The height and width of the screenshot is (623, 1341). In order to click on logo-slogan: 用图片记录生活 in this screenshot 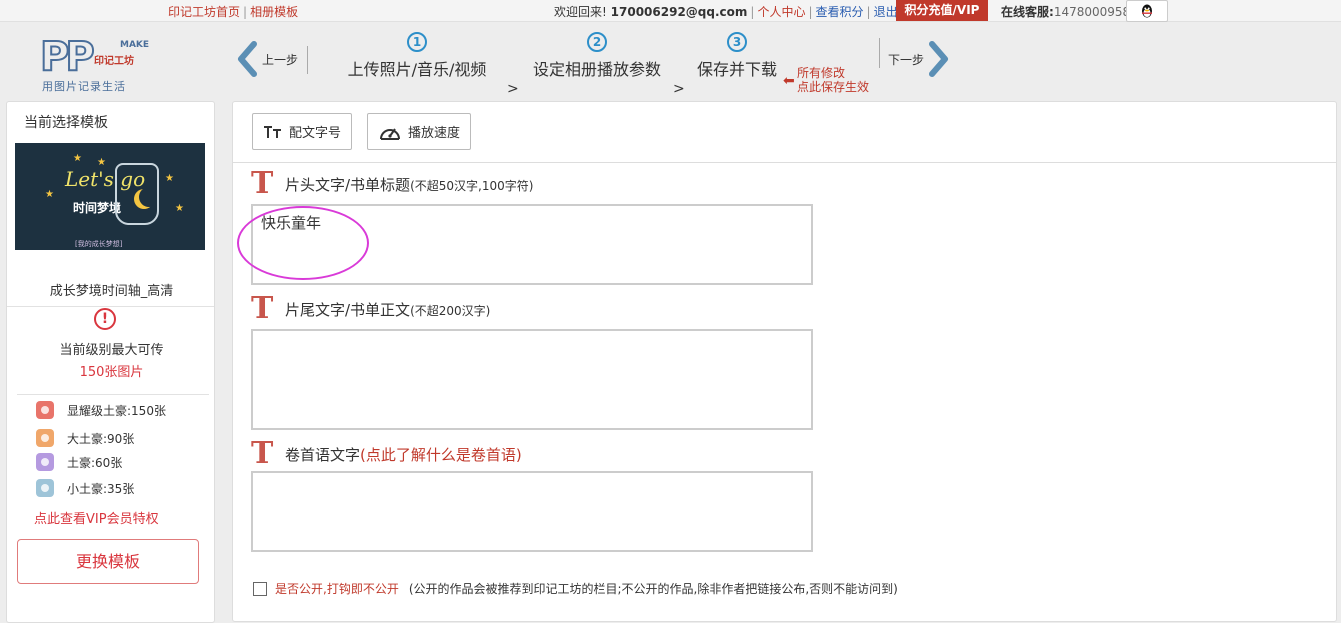, I will do `click(84, 86)`.